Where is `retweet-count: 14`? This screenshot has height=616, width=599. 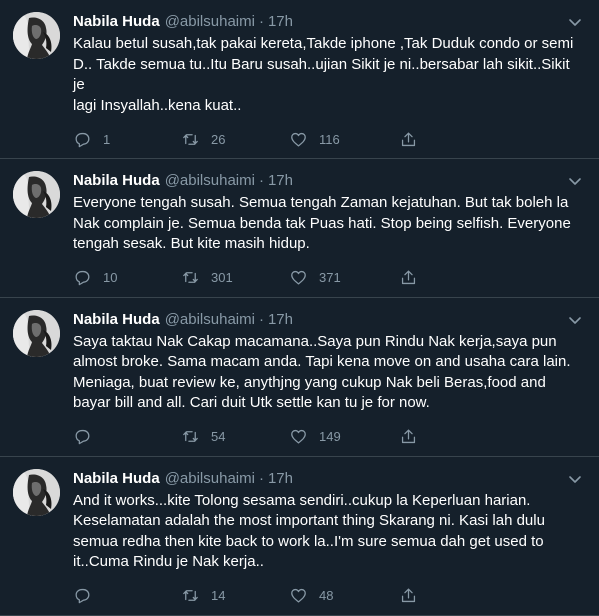 retweet-count: 14 is located at coordinates (218, 595).